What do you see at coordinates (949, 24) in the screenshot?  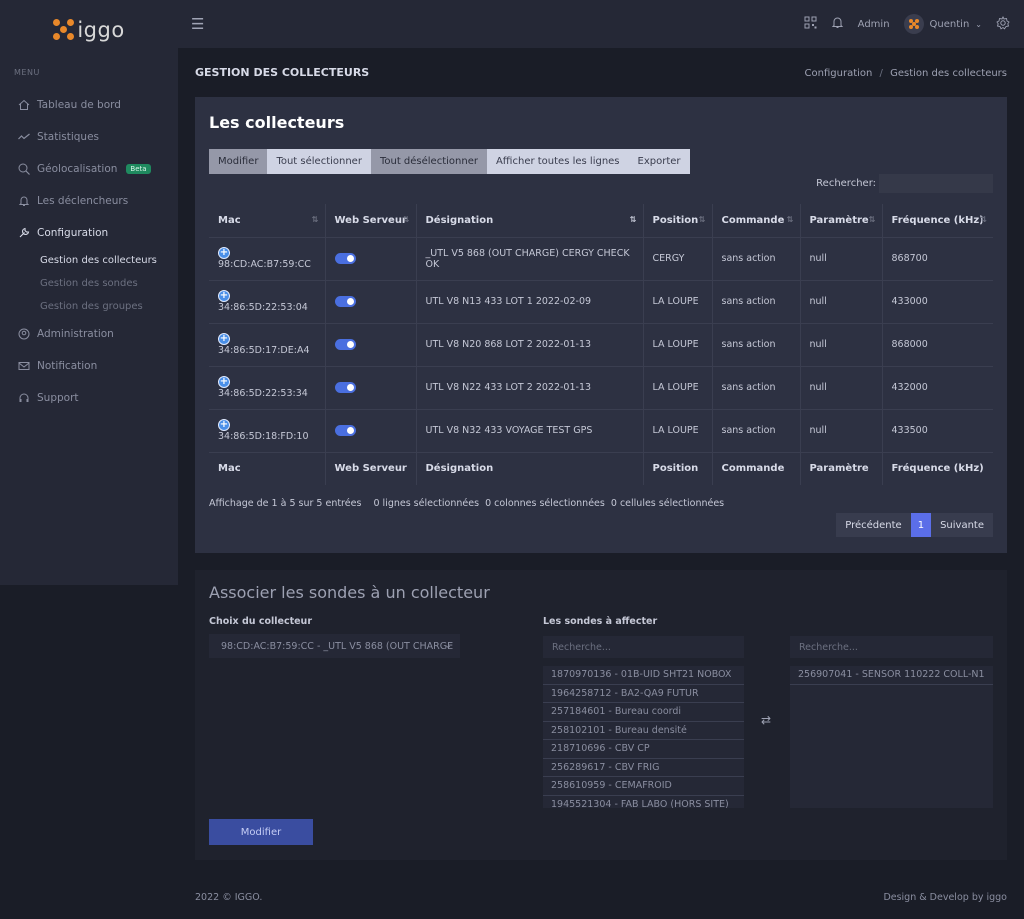 I see `user-name: Quentin` at bounding box center [949, 24].